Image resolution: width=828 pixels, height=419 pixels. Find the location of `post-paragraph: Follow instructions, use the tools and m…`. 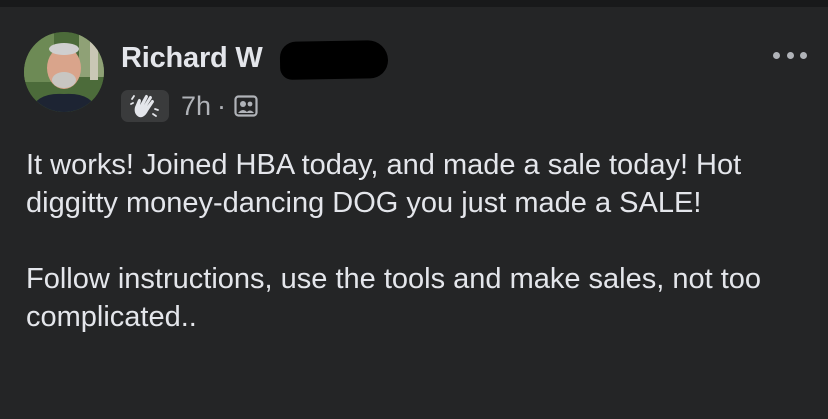

post-paragraph: Follow instructions, use the tools and m… is located at coordinates (394, 298).